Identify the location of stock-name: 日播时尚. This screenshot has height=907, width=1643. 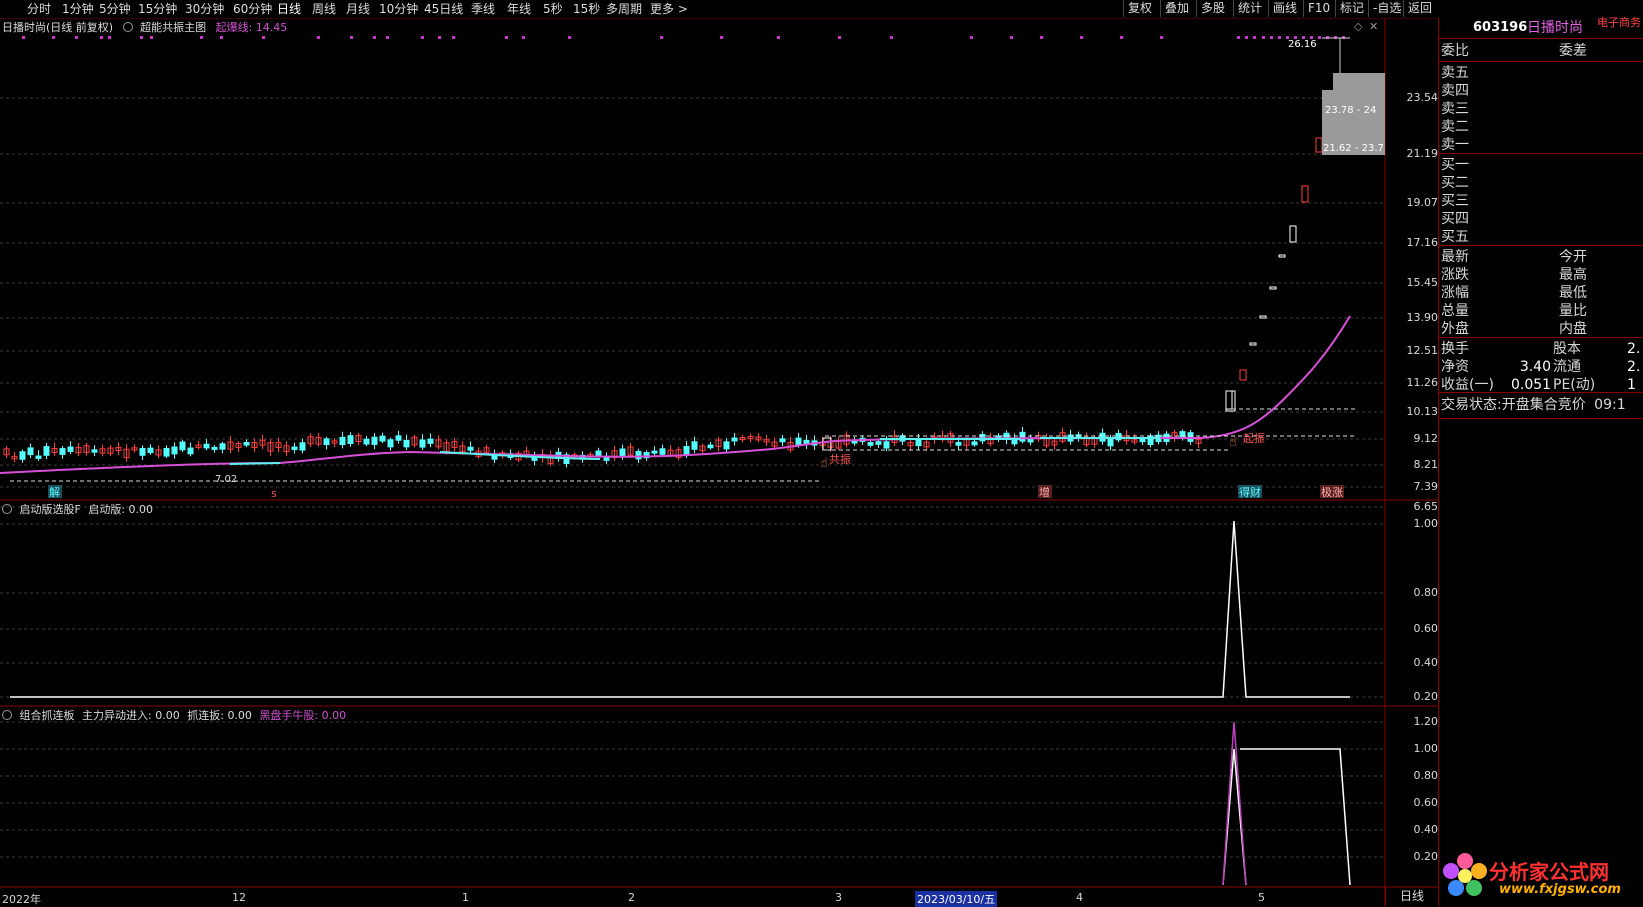
(1555, 28).